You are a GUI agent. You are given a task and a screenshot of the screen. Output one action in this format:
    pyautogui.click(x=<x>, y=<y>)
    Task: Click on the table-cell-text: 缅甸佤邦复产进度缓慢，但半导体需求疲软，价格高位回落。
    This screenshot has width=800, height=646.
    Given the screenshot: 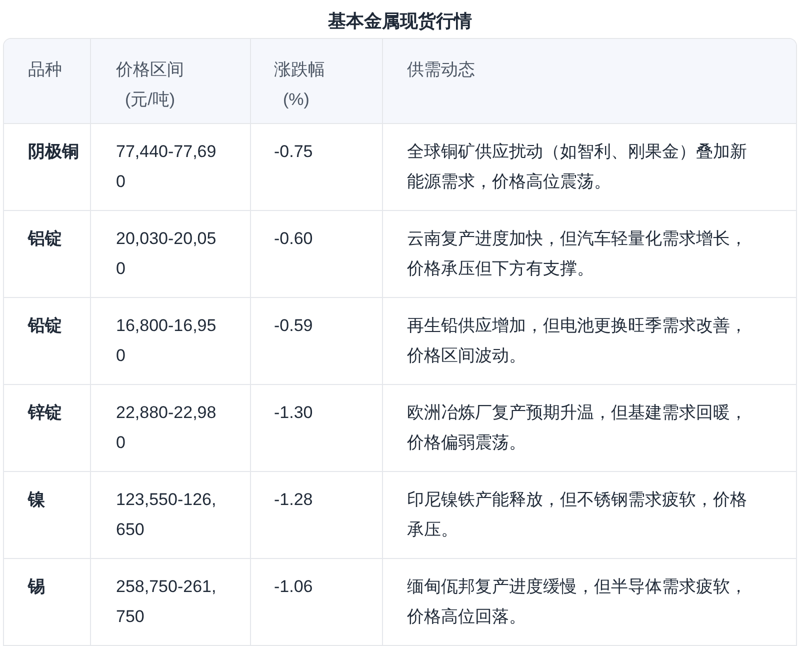 What is the action you would take?
    pyautogui.click(x=577, y=602)
    